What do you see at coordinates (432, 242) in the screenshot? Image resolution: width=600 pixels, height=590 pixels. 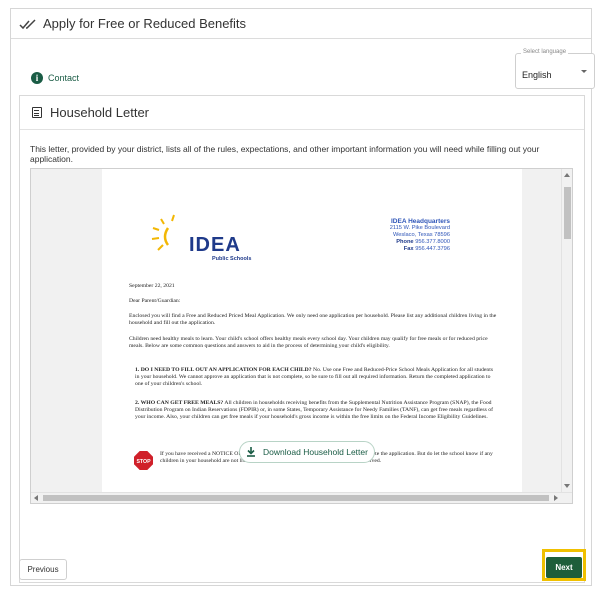 I see `hq-phone: 956.377.8000` at bounding box center [432, 242].